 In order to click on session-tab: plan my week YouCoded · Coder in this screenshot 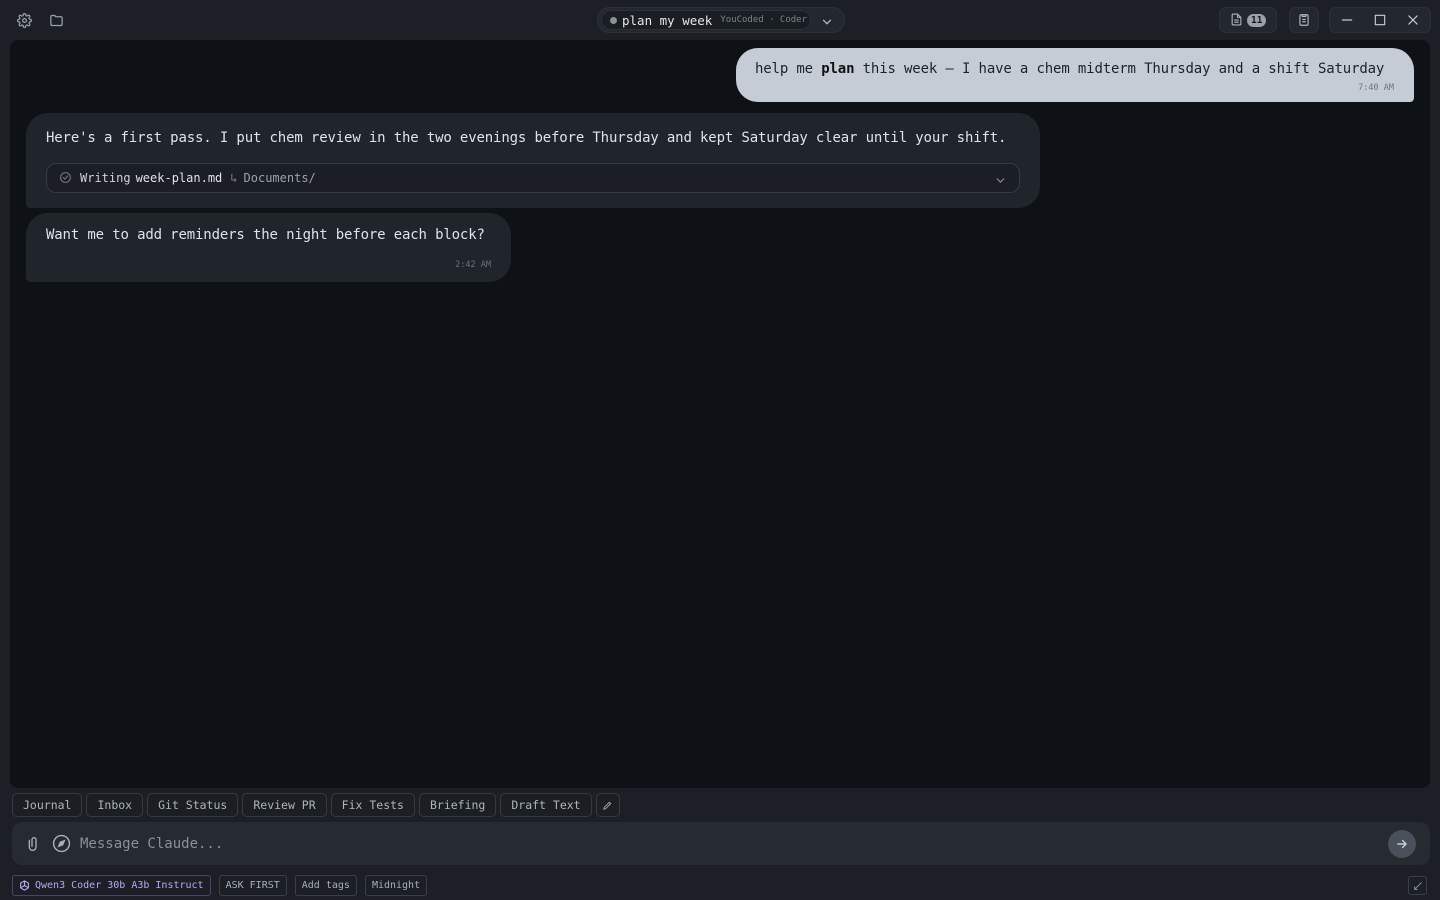, I will do `click(706, 20)`.